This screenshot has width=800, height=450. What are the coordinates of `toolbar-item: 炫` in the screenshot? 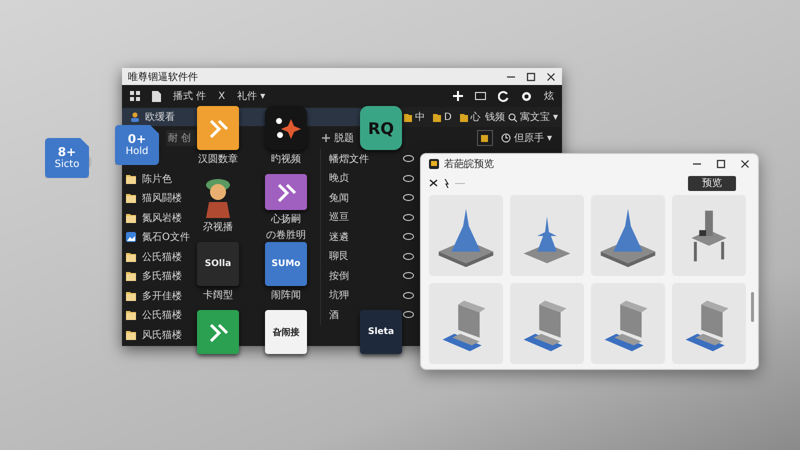 It's located at (549, 96).